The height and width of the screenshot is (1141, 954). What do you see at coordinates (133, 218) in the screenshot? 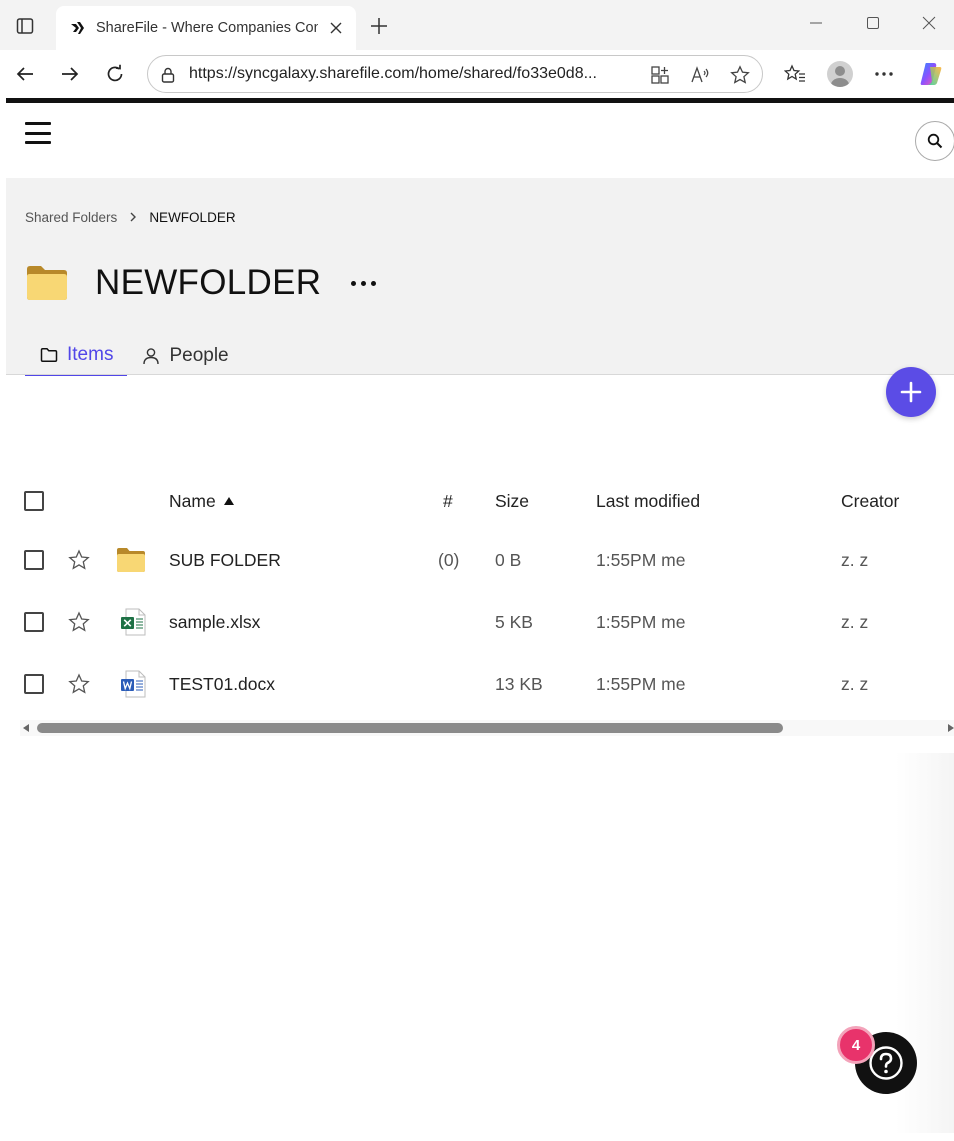
I see `chevron-right-icon` at bounding box center [133, 218].